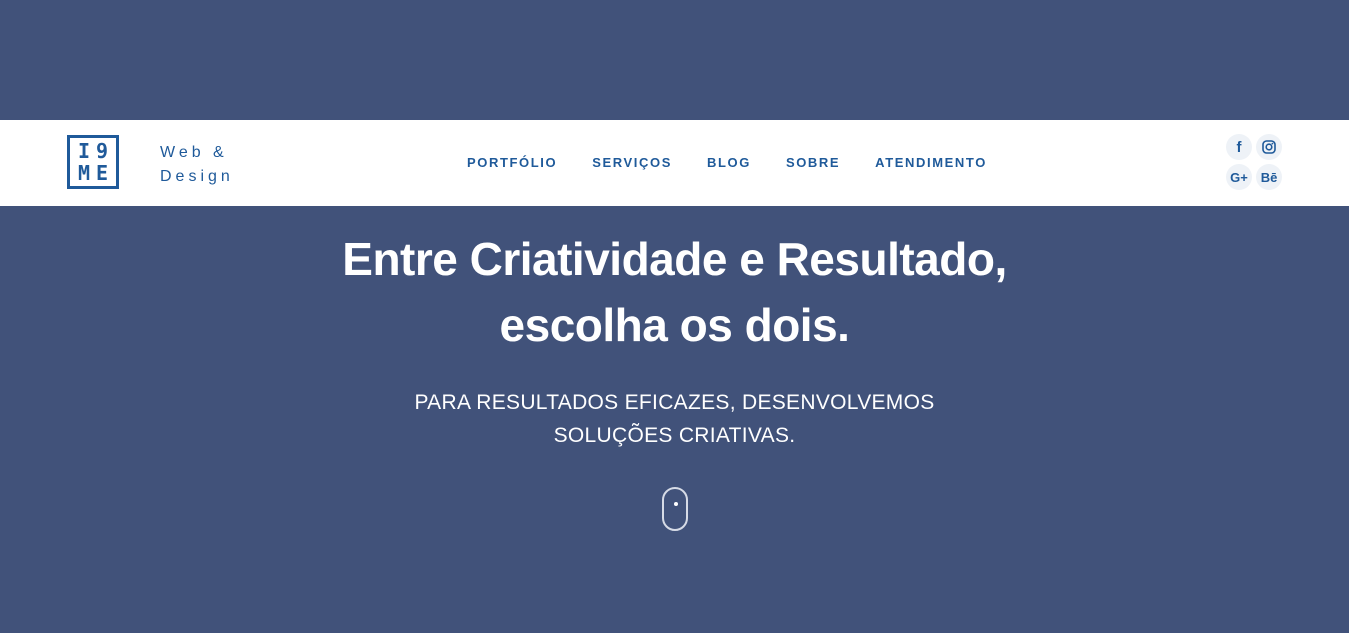  What do you see at coordinates (674, 259) in the screenshot?
I see `hero-title-line: Entre Criatividade e Resultado,` at bounding box center [674, 259].